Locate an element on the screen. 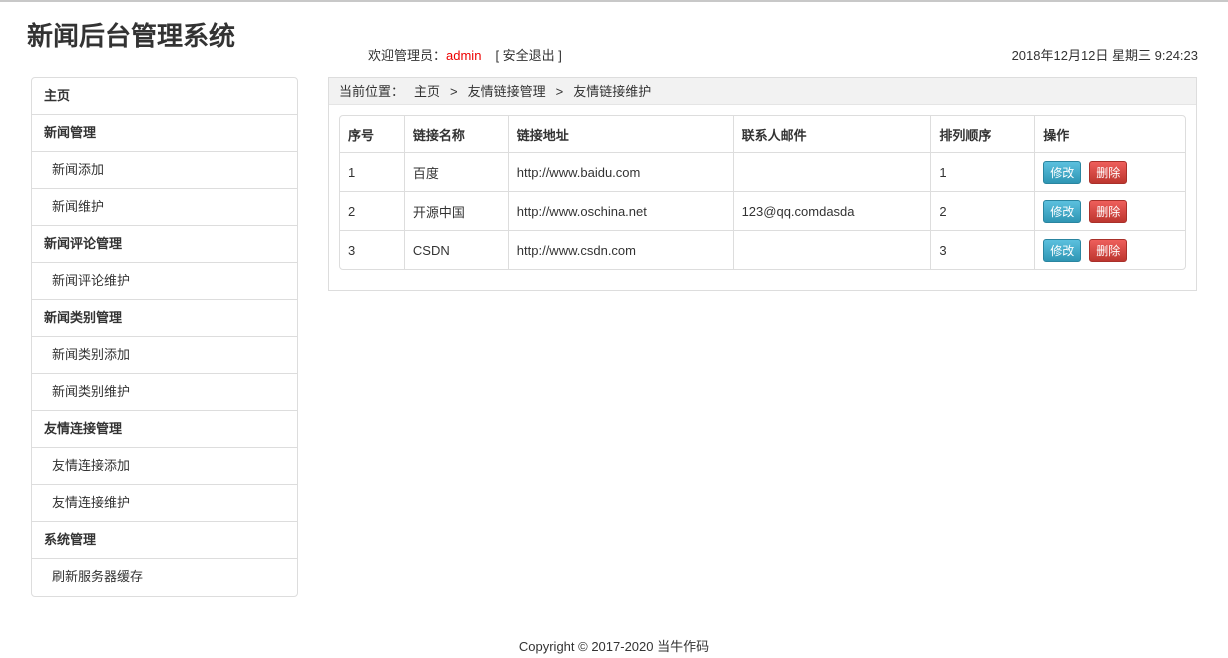  sidebar-item: 新闻类别添加 is located at coordinates (164, 355).